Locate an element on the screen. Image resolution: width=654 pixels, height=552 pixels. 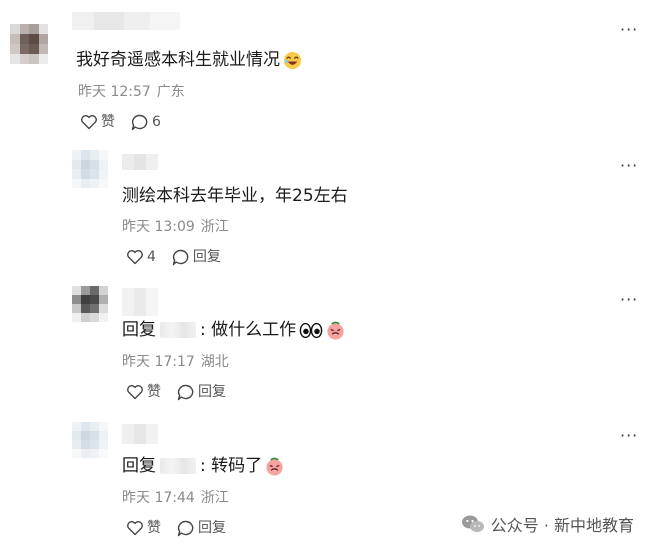
eyes-emoji is located at coordinates (311, 330).